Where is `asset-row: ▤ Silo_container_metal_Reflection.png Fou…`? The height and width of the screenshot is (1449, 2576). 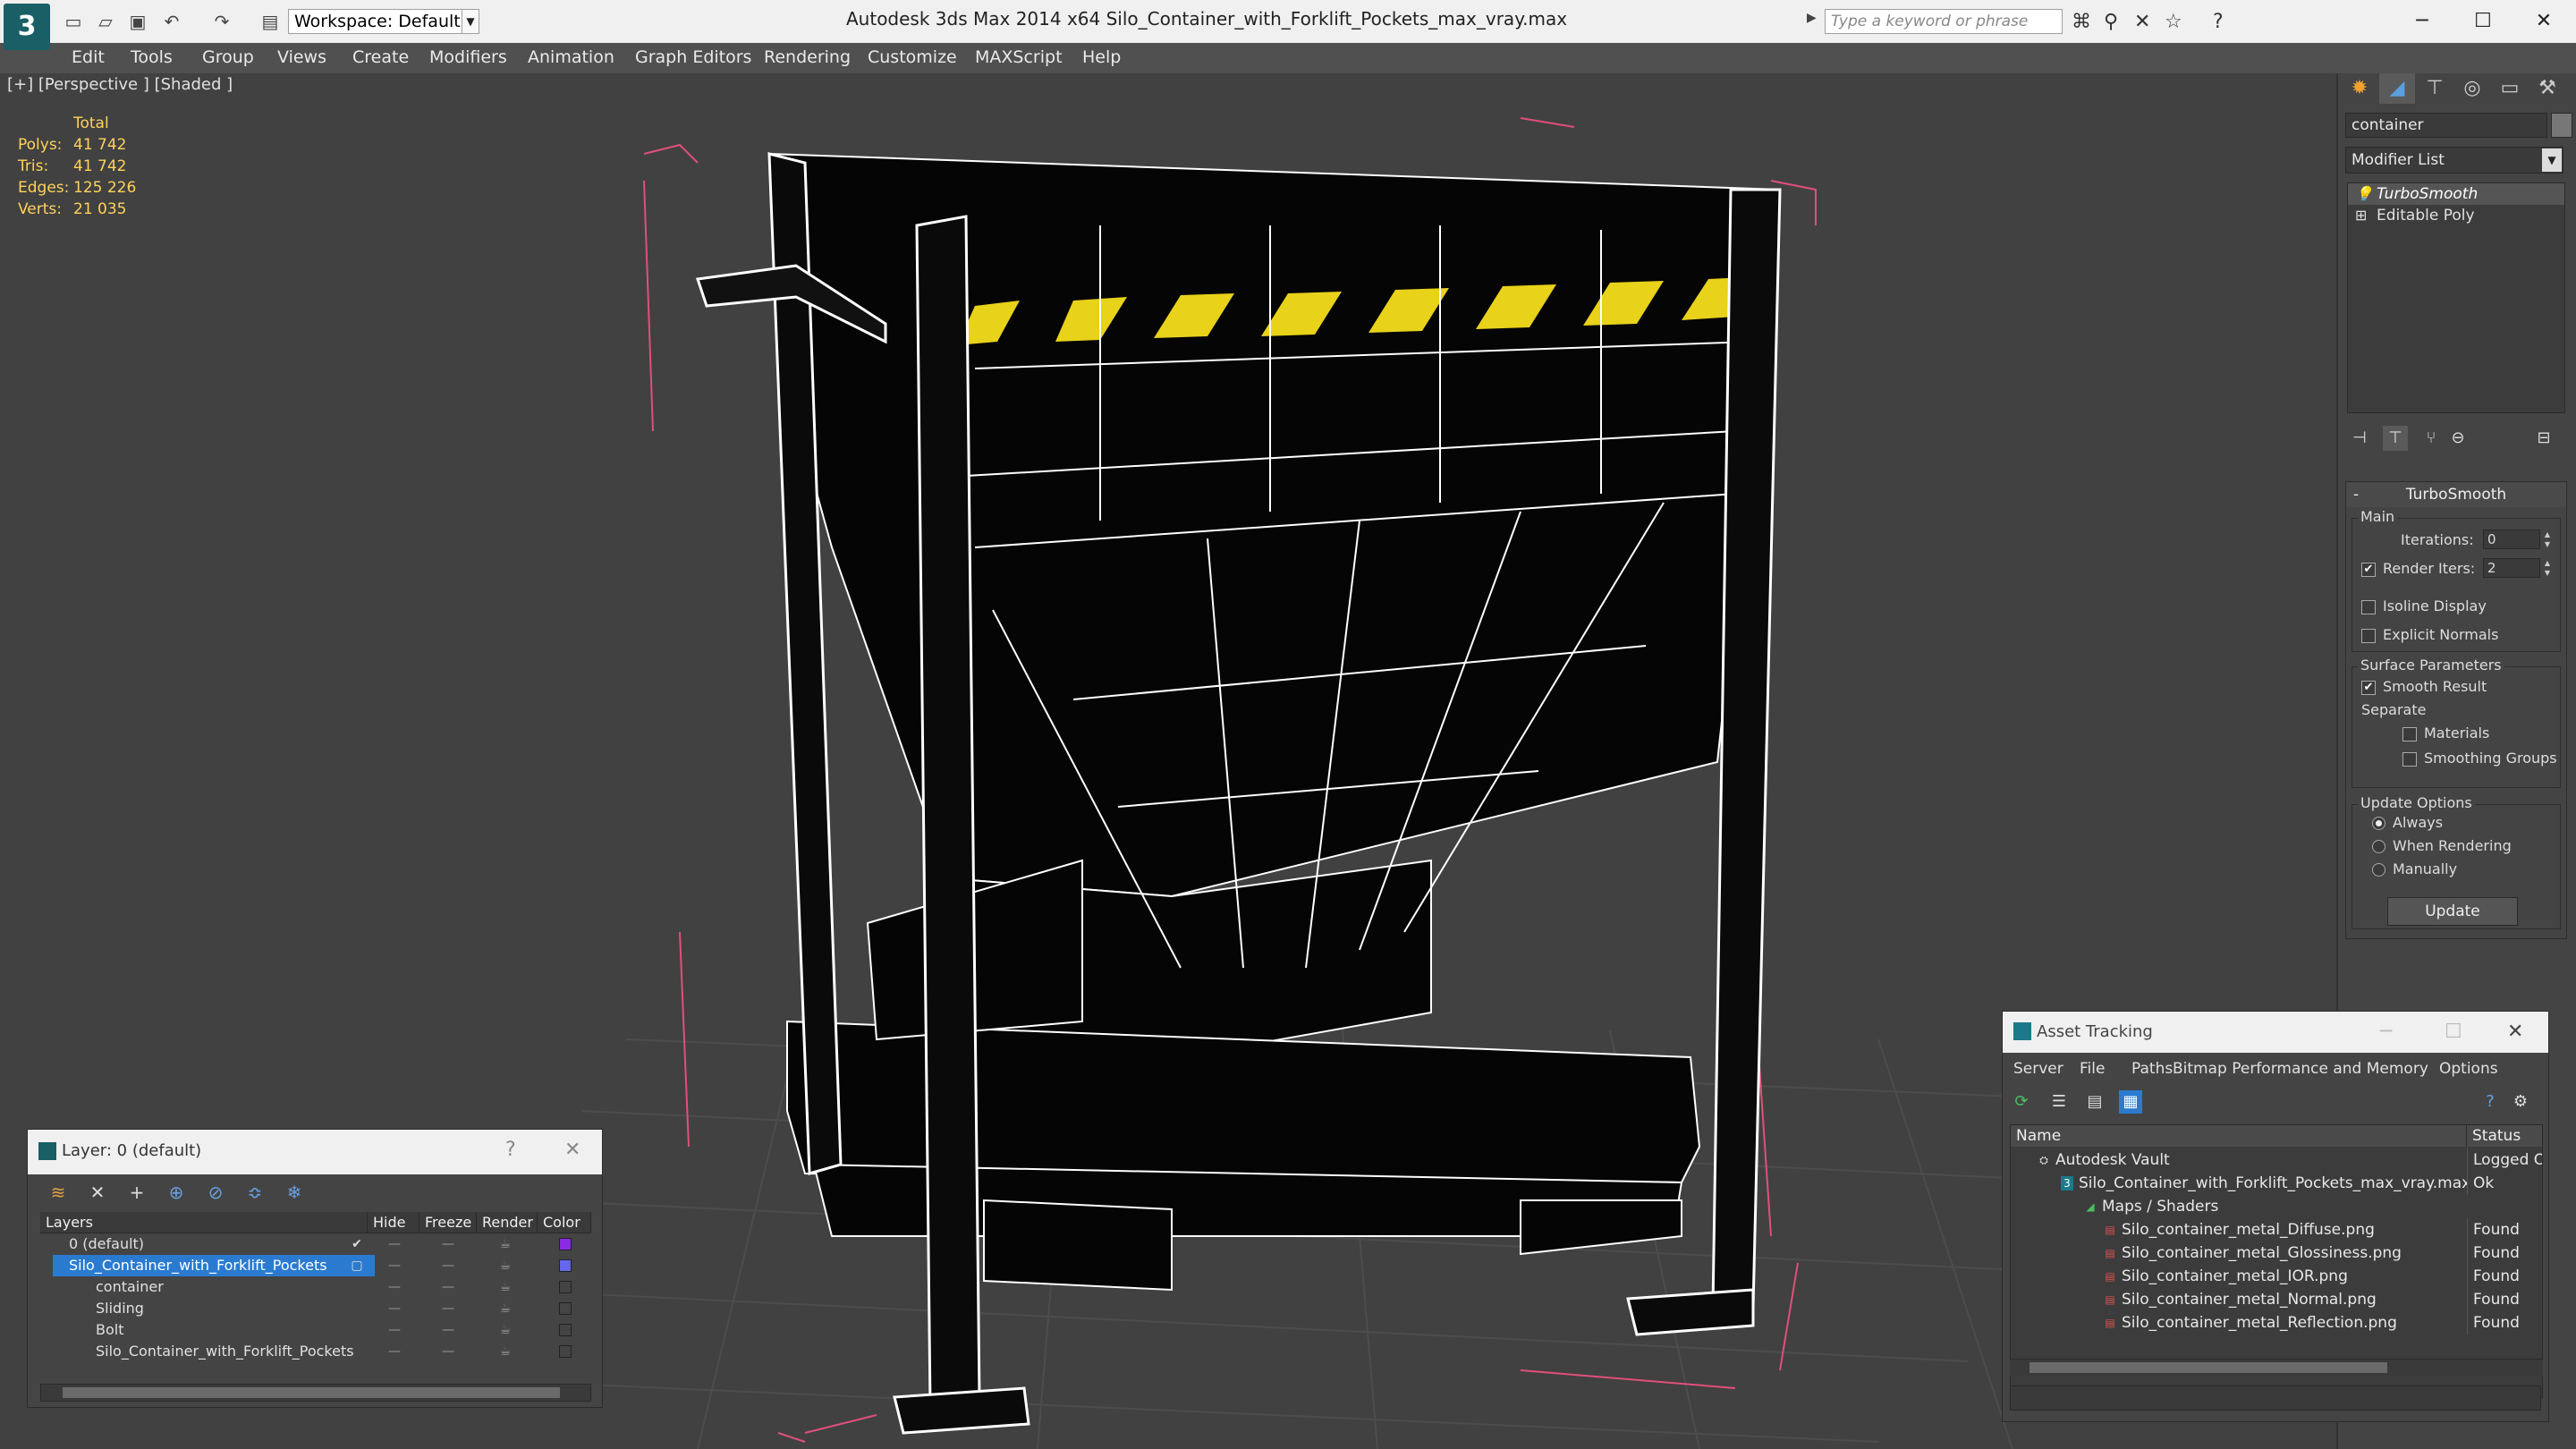
asset-row: ▤ Silo_container_metal_Reflection.png Fou… is located at coordinates (2276, 1323).